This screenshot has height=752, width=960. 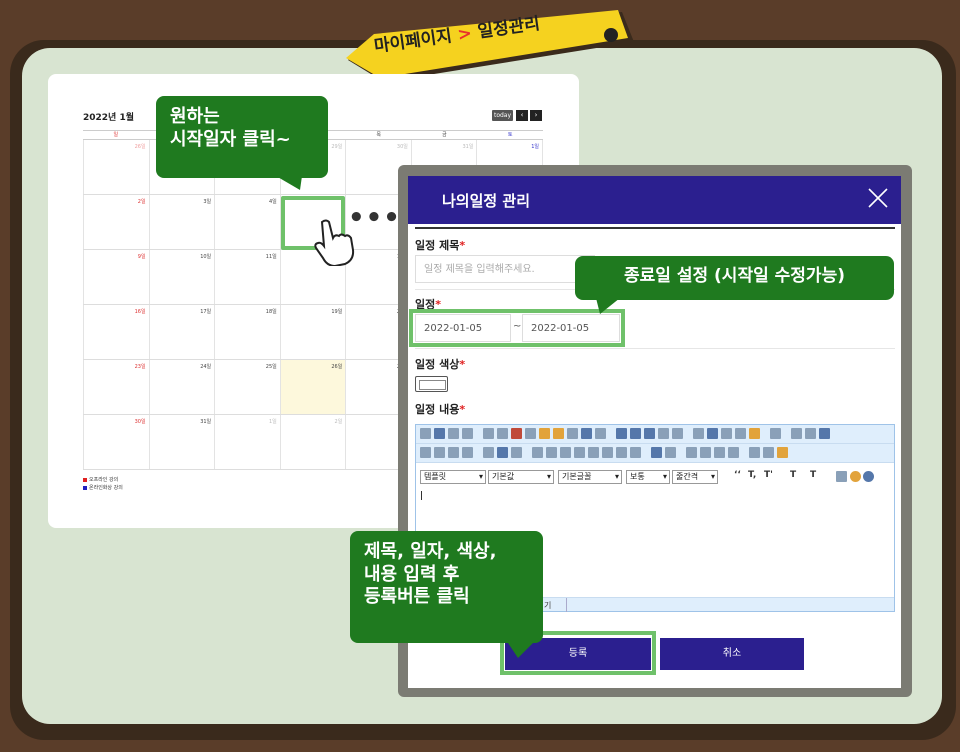 What do you see at coordinates (248, 222) in the screenshot?
I see `calendar-day-cell: 4일` at bounding box center [248, 222].